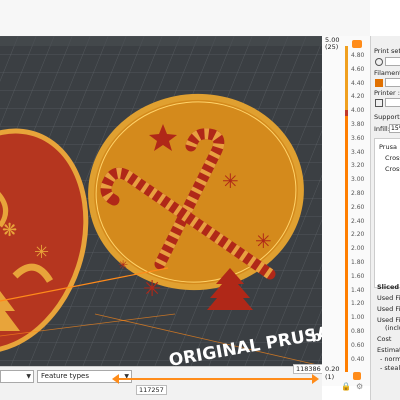  What do you see at coordinates (358, 166) in the screenshot?
I see `layer-tick-label: 3.20` at bounding box center [358, 166].